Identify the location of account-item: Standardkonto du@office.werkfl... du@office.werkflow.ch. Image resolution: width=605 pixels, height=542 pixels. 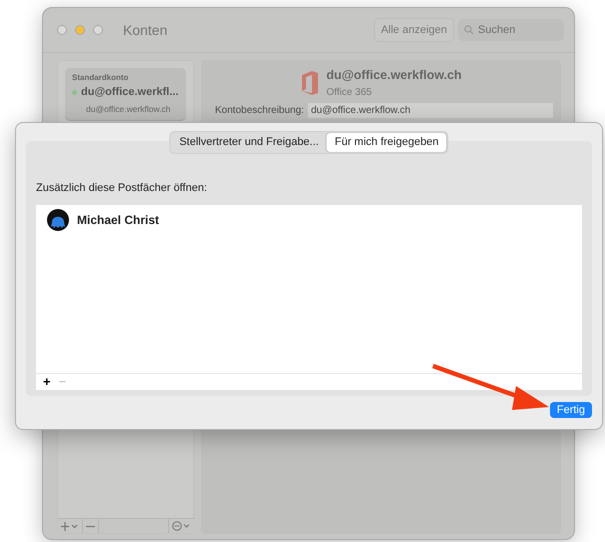
(125, 94).